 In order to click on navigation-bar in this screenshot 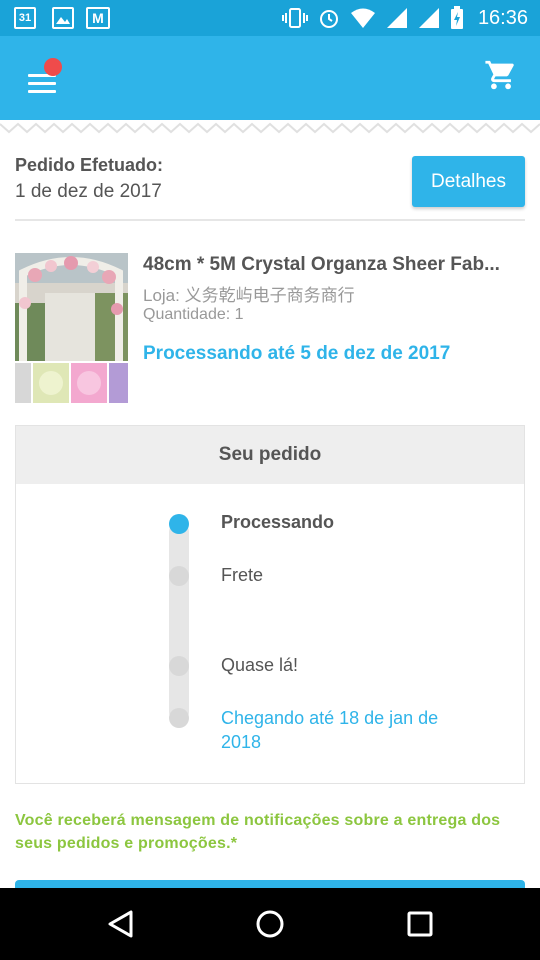, I will do `click(270, 924)`.